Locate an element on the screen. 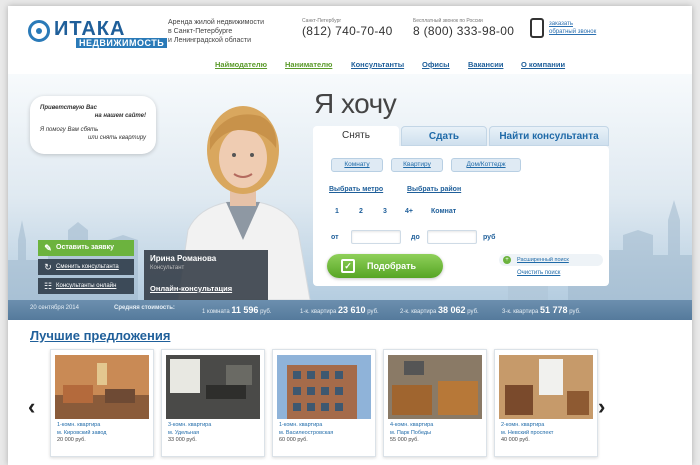  plus-icon: + is located at coordinates (507, 260).